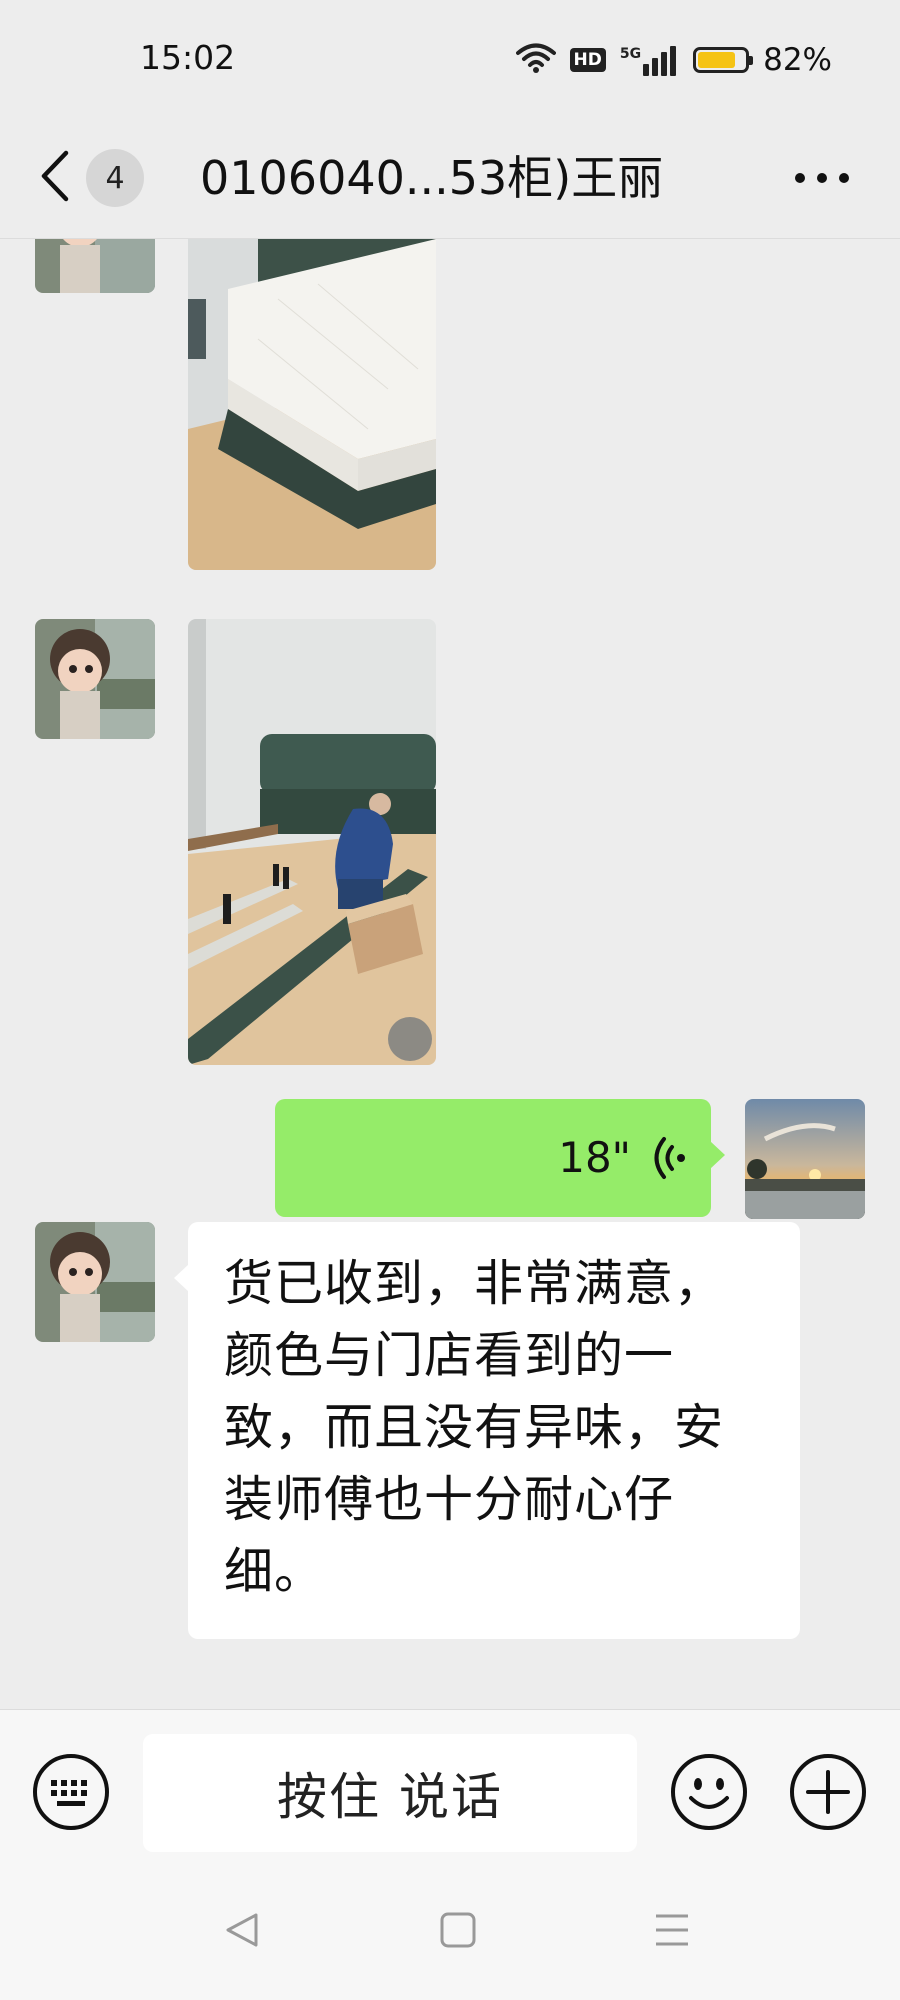 This screenshot has width=900, height=2000. Describe the element at coordinates (587, 60) in the screenshot. I see `hd-icon: HD` at that location.